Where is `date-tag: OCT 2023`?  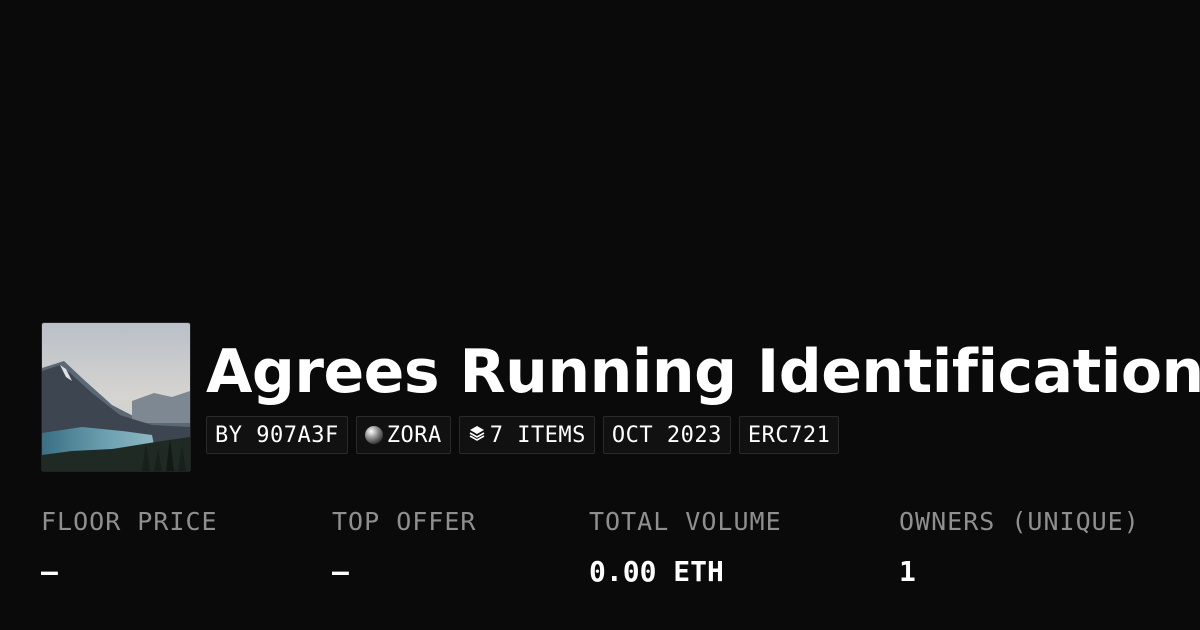
date-tag: OCT 2023 is located at coordinates (666, 435).